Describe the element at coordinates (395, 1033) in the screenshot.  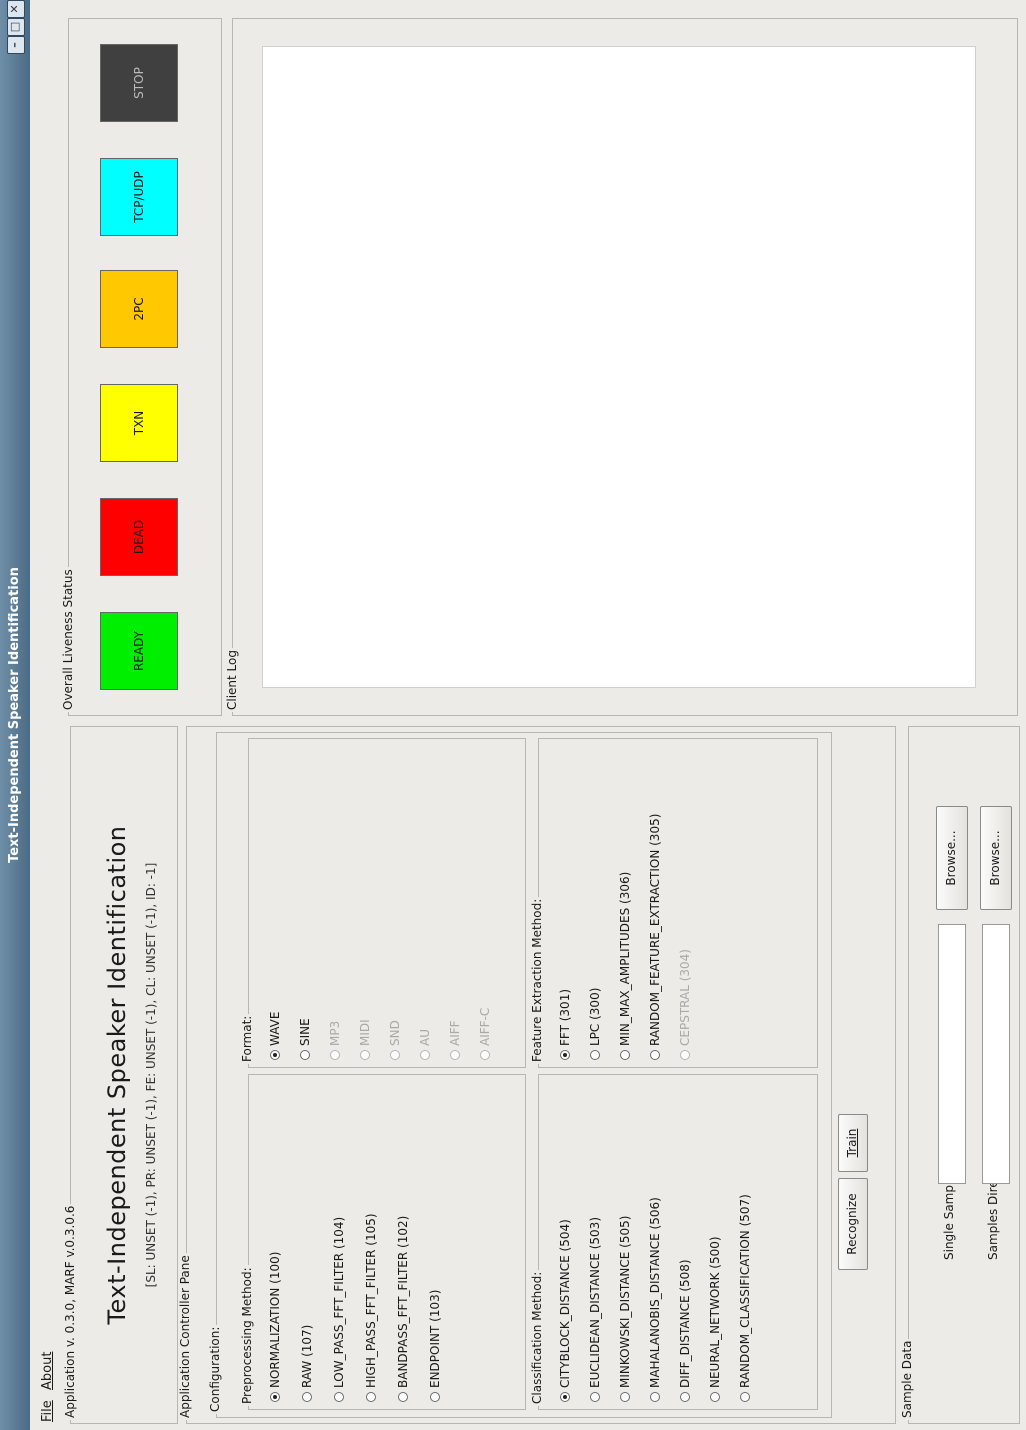
I see `format-radio-label: SND` at that location.